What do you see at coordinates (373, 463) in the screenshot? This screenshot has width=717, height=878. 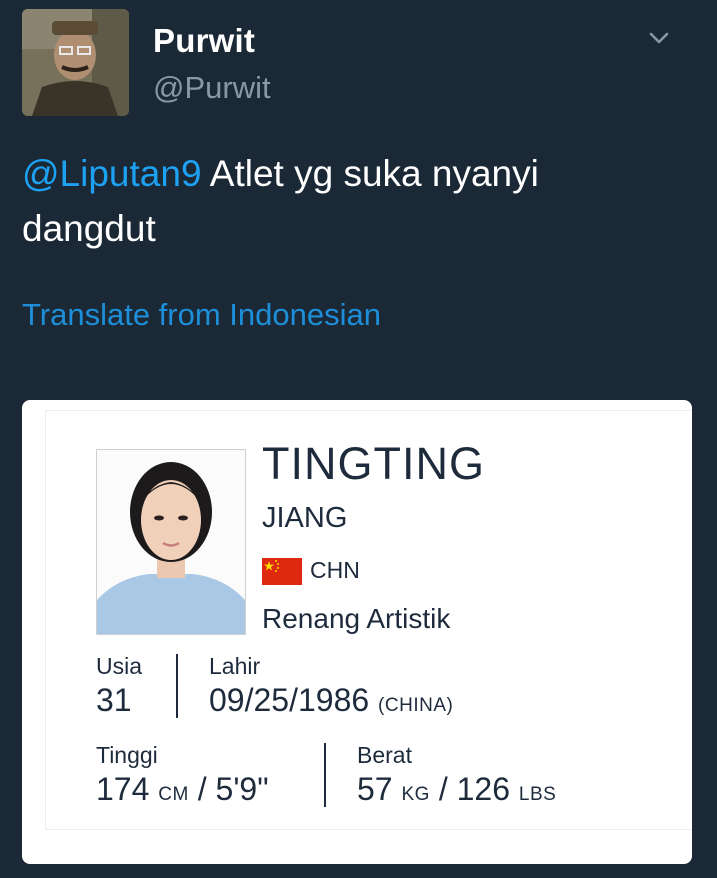 I see `athlete-first-name: TINGTING` at bounding box center [373, 463].